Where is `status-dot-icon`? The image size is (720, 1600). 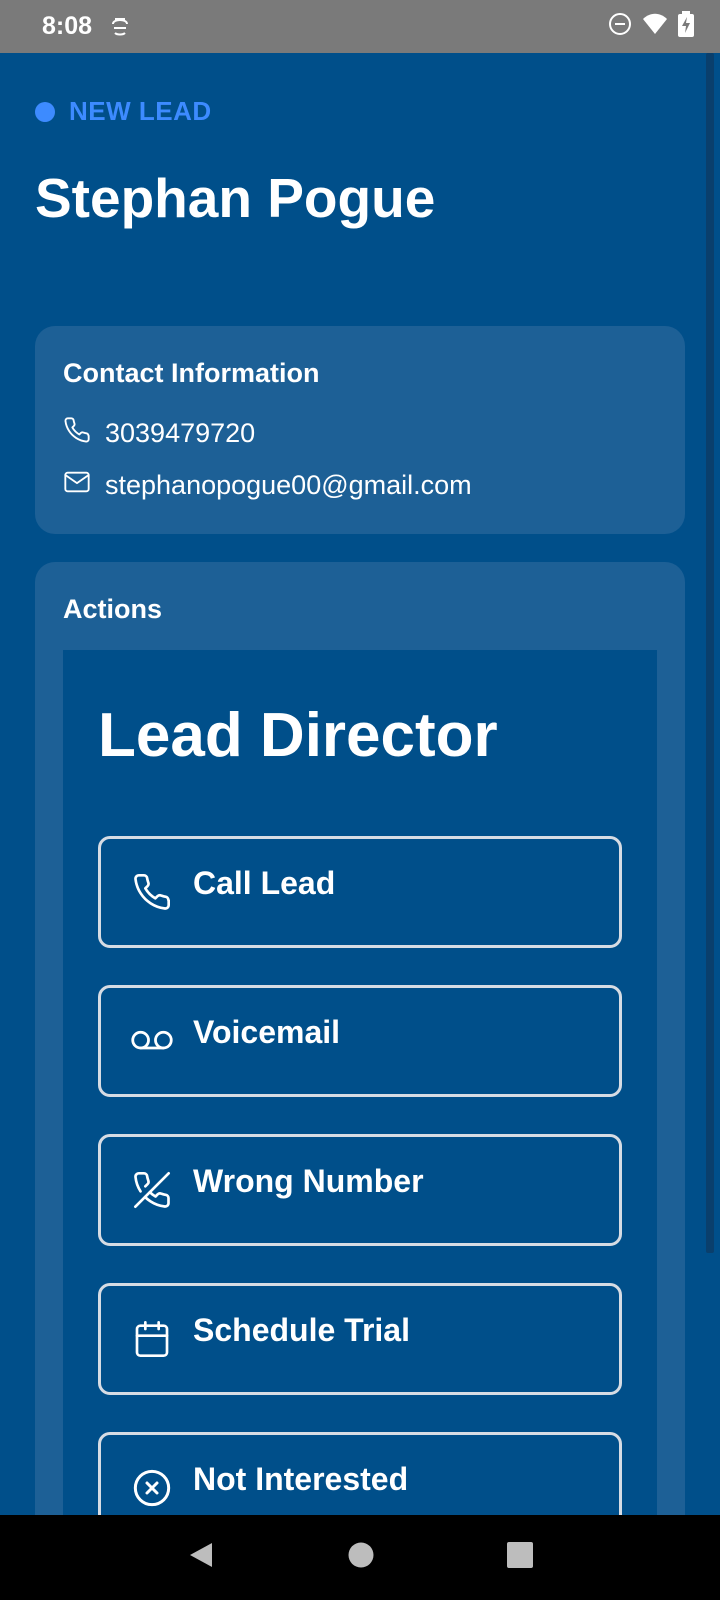
status-dot-icon is located at coordinates (45, 111).